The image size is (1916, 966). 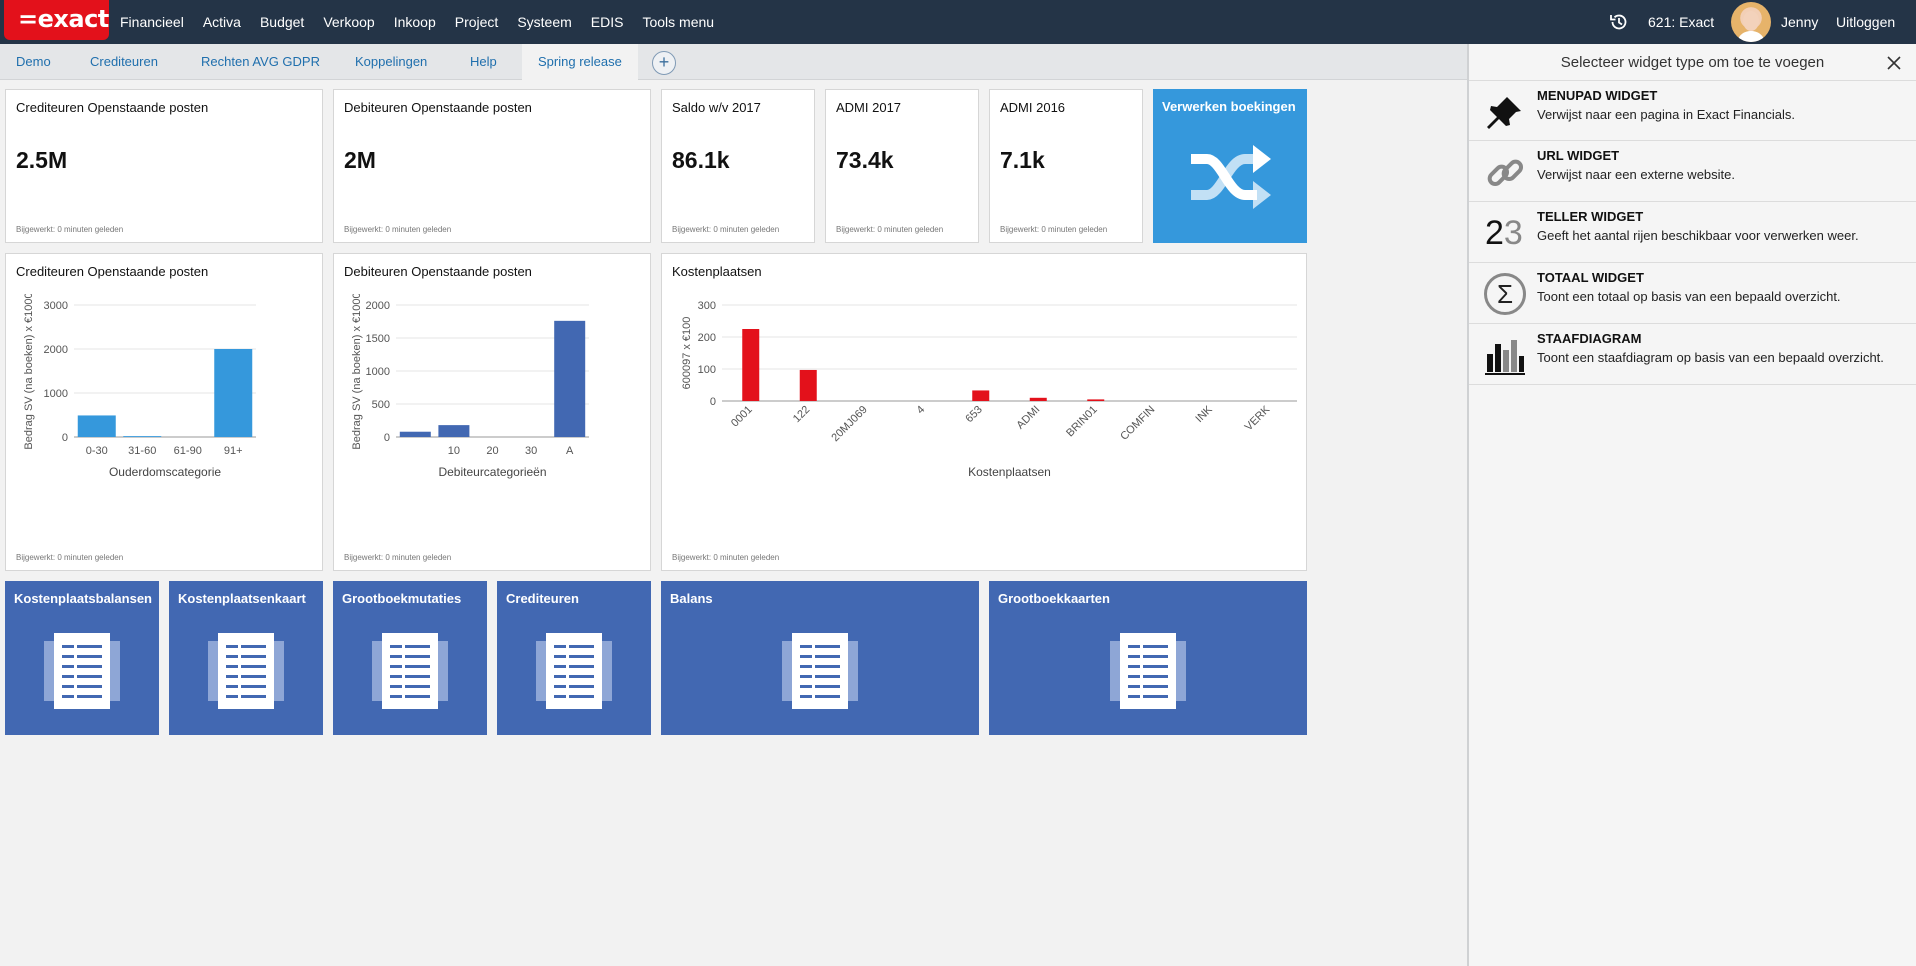 I want to click on x-axis-title: Ouderdomscategorie, so click(x=165, y=472).